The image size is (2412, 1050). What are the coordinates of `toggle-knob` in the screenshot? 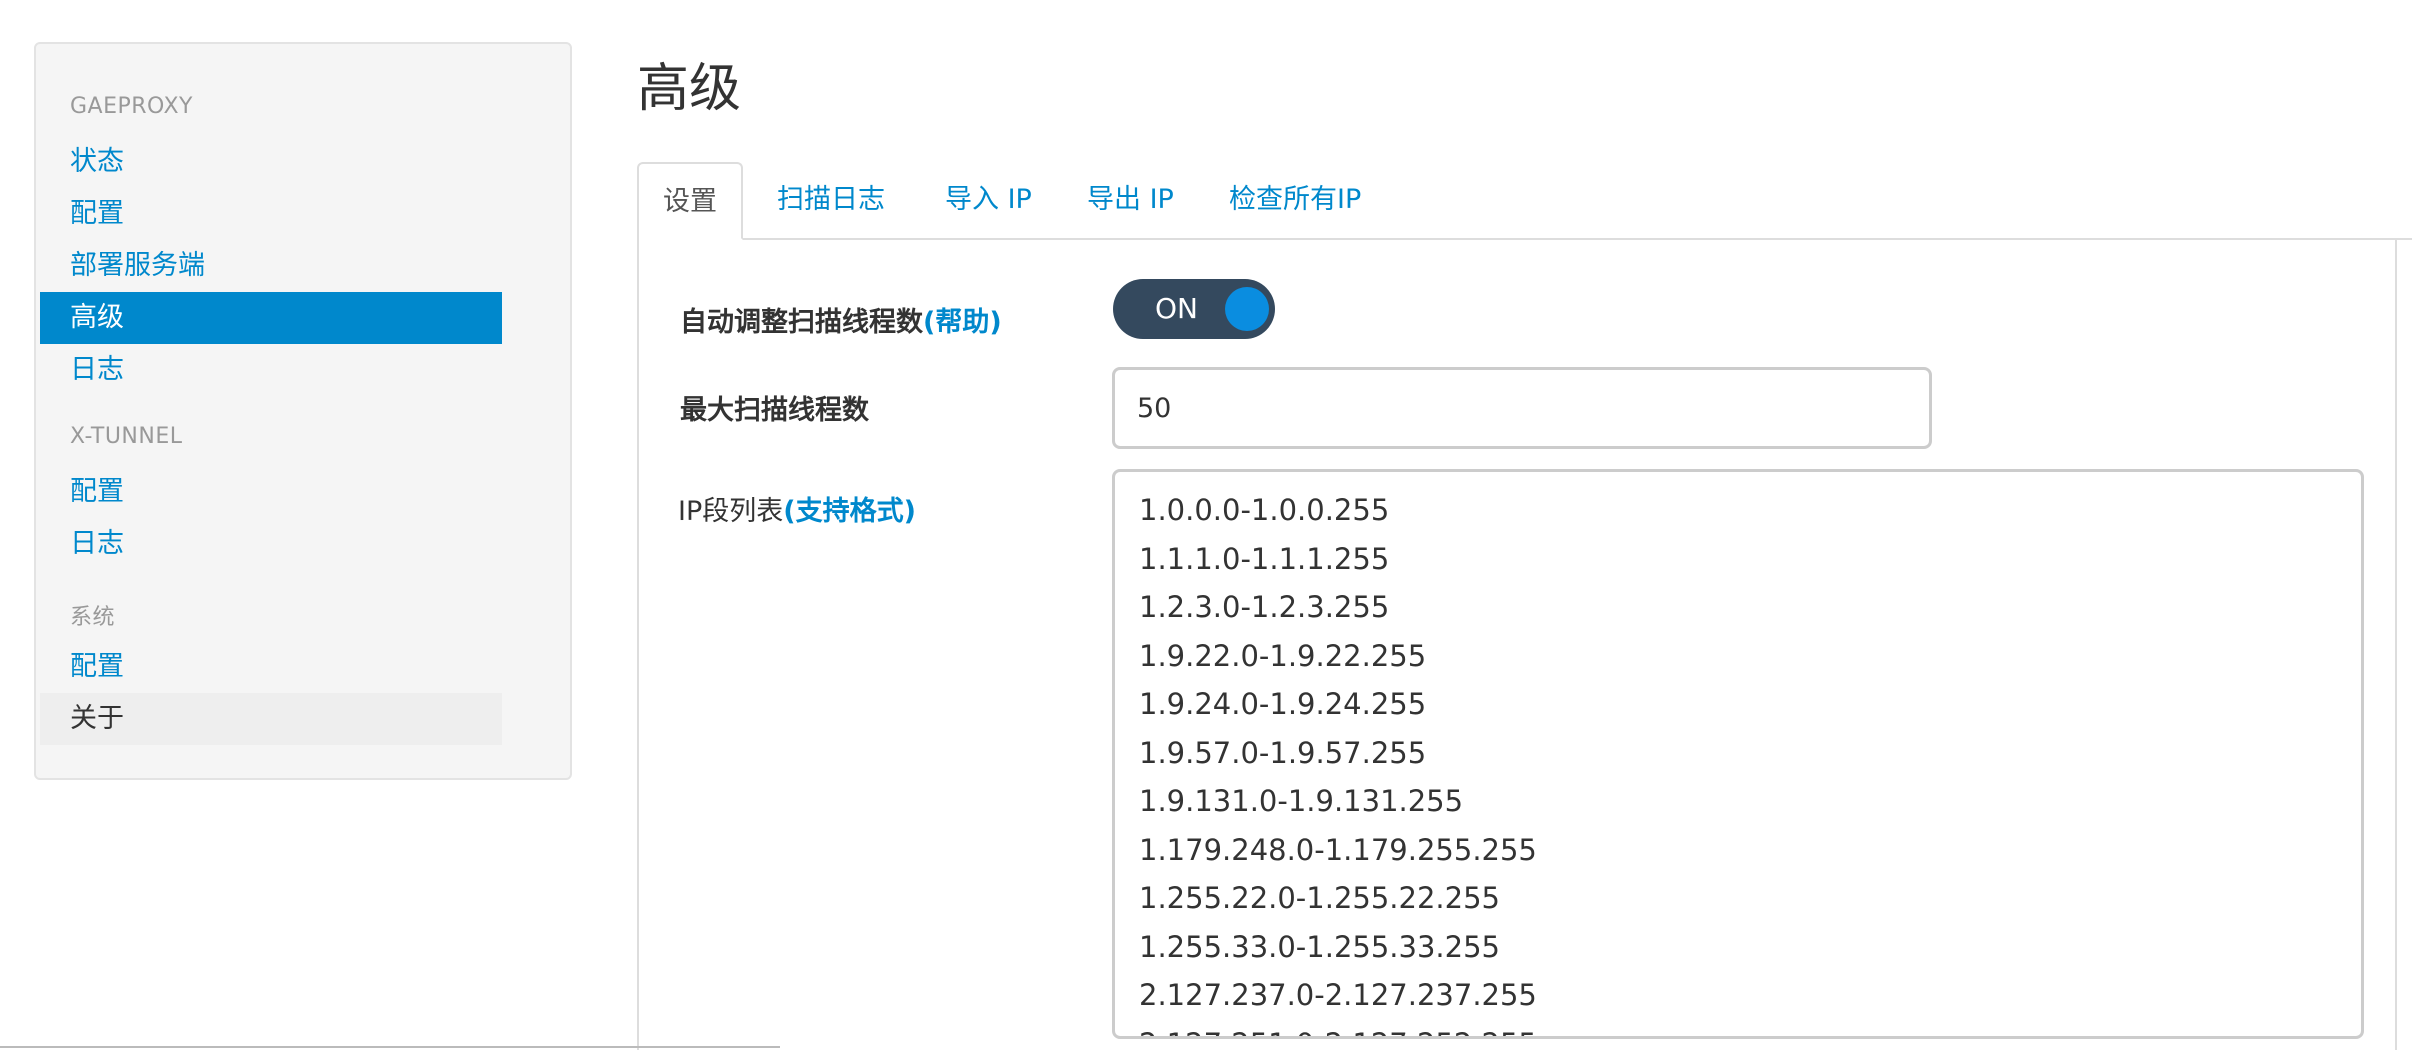 It's located at (1247, 309).